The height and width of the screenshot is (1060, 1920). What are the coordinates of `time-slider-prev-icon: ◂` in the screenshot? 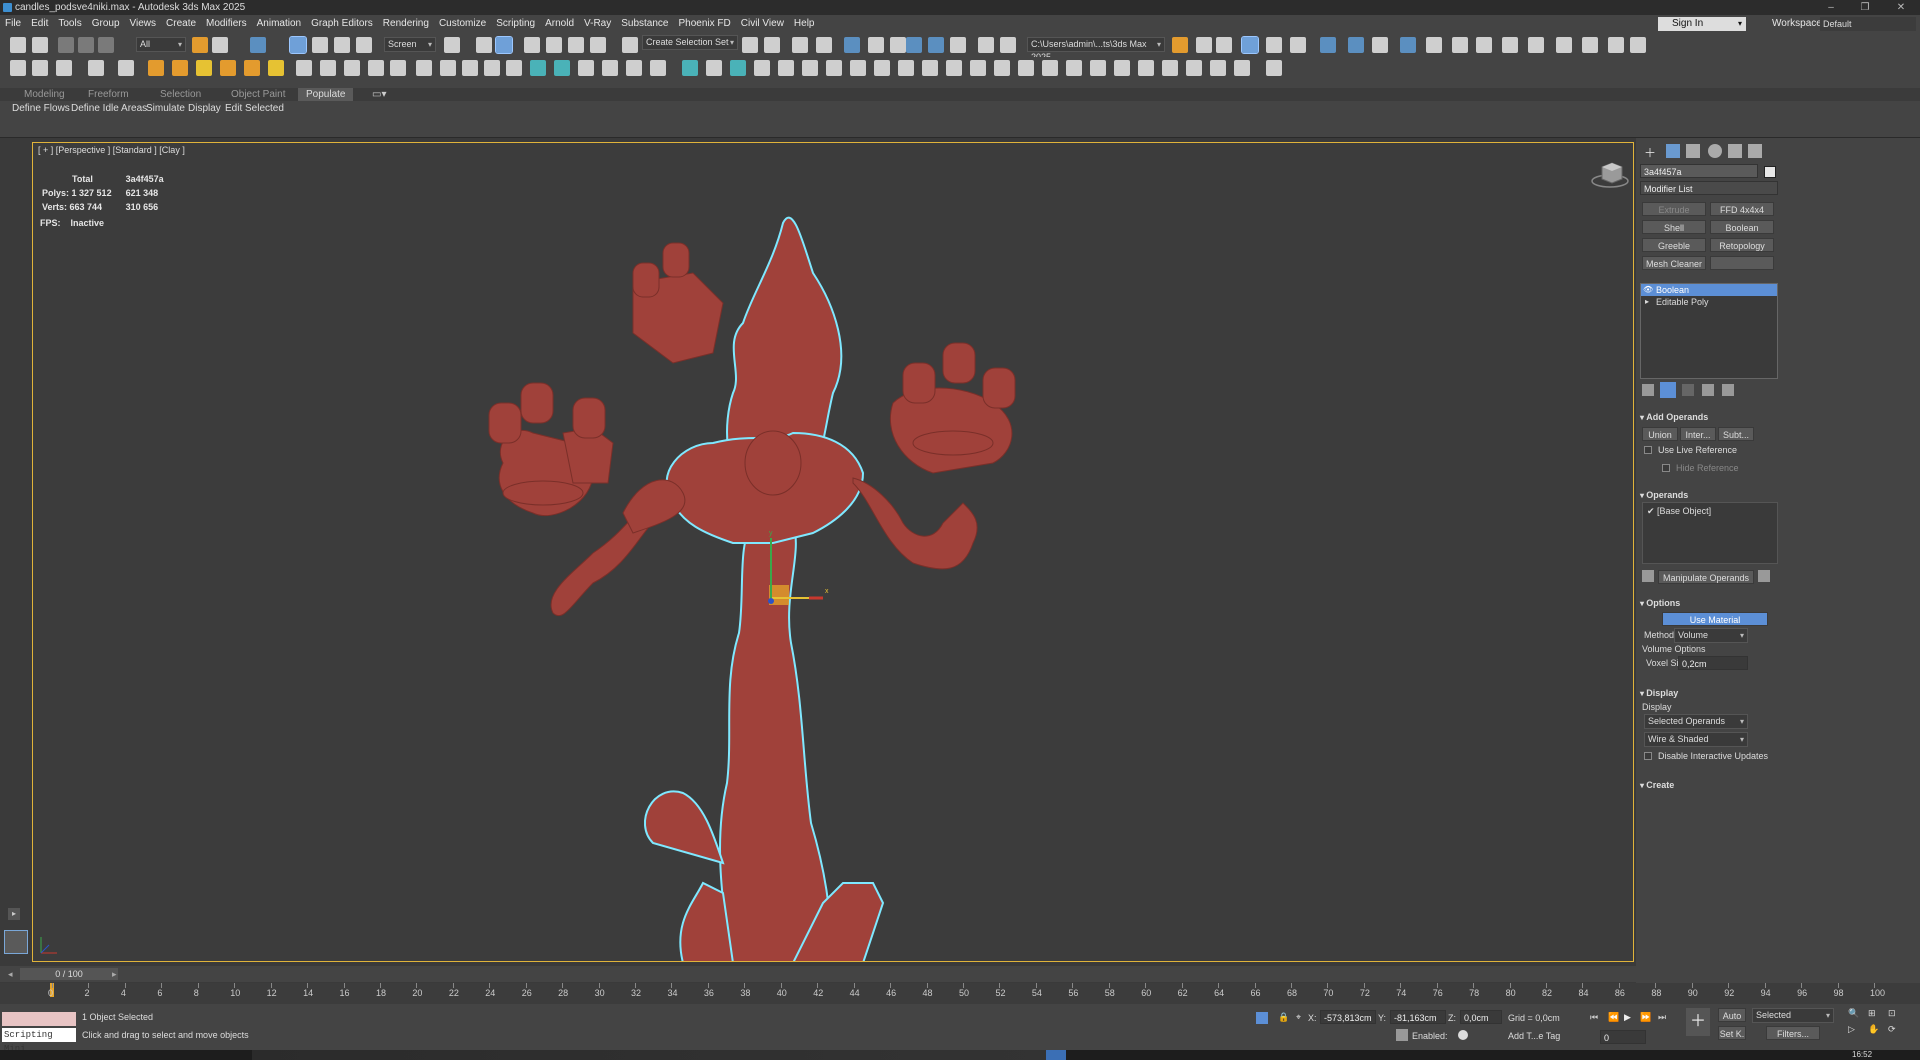 It's located at (13, 974).